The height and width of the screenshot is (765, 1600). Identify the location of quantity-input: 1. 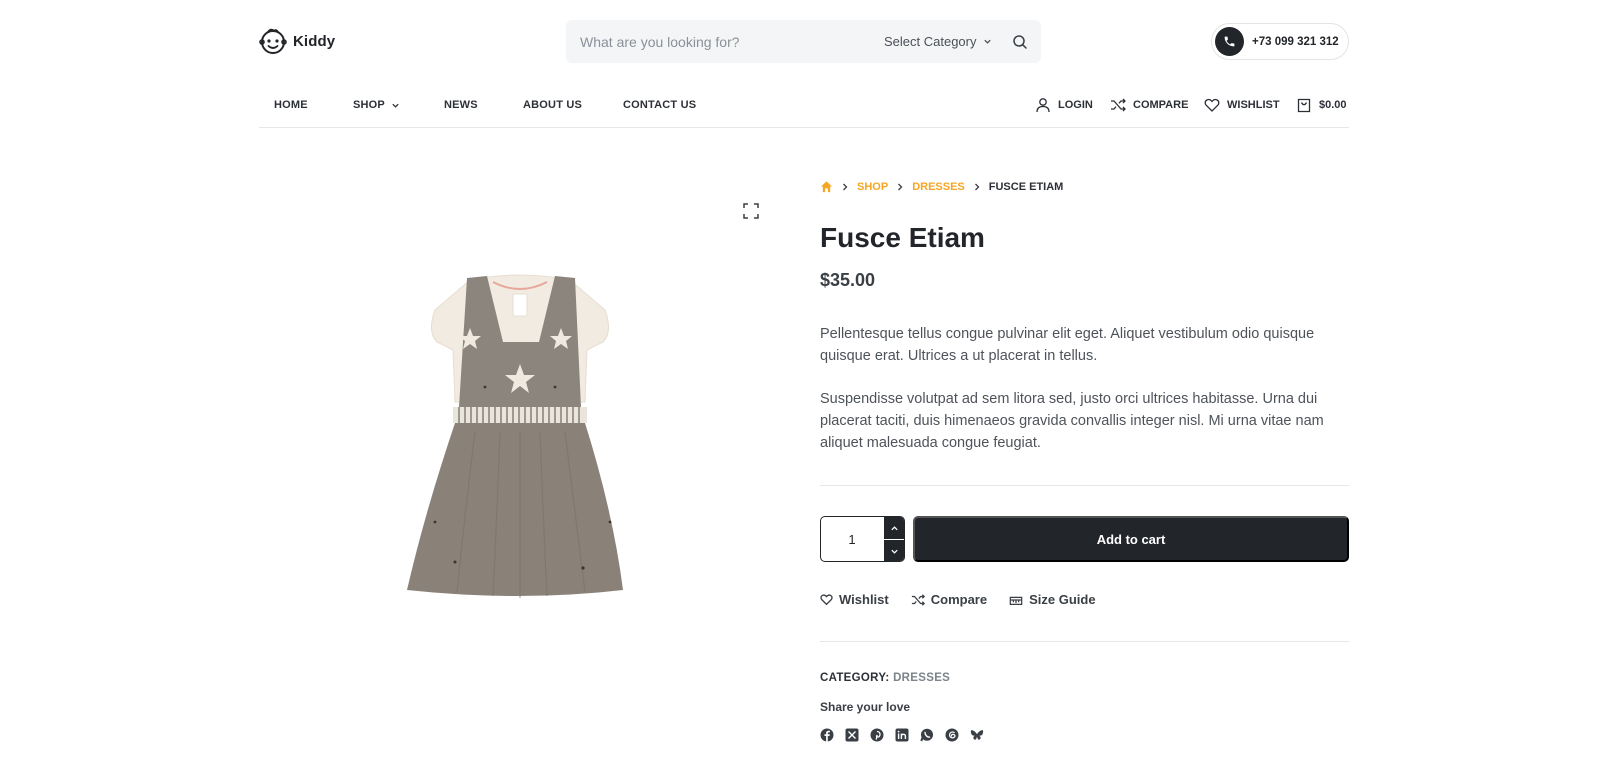
(852, 539).